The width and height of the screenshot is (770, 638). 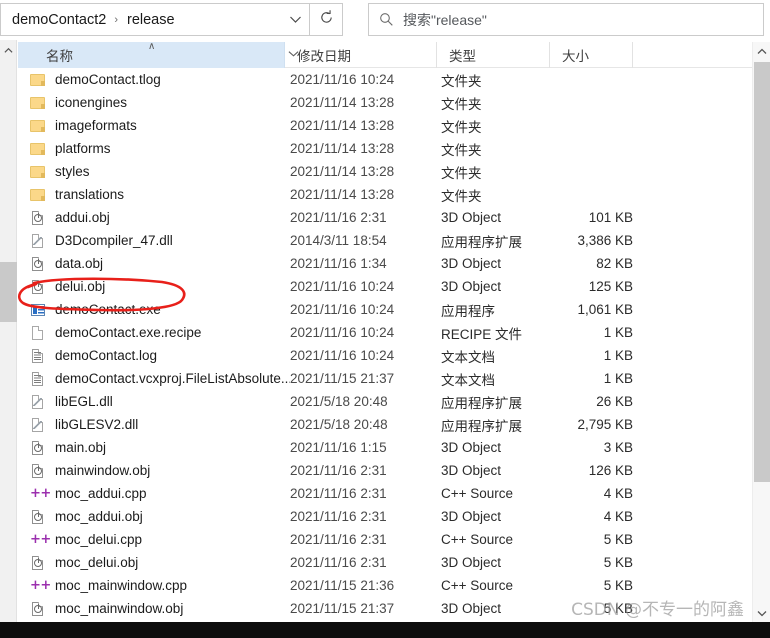 I want to click on breadcrumb-item-current: release, so click(x=151, y=20).